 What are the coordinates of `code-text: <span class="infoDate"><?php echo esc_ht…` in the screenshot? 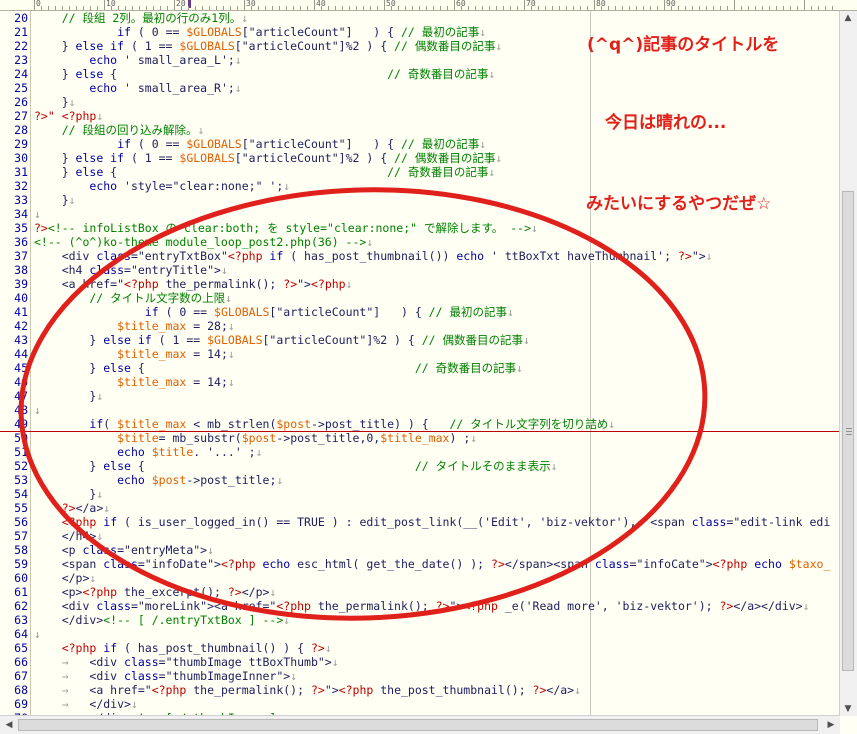 It's located at (432, 564).